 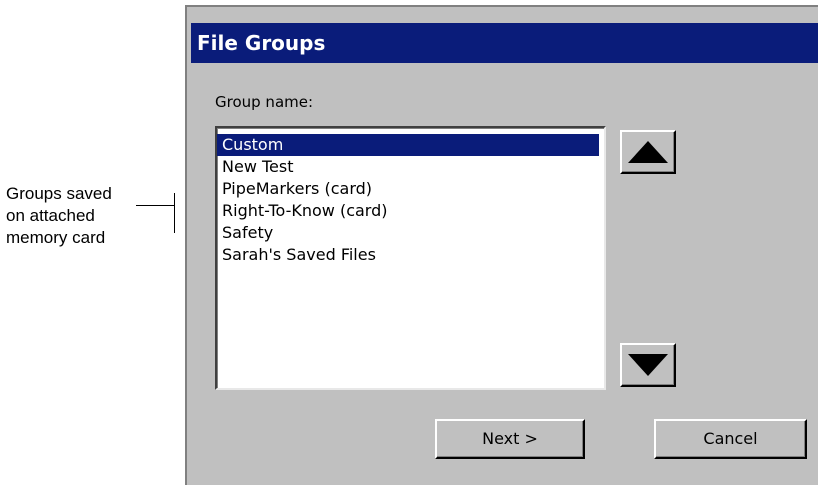 What do you see at coordinates (155, 205) in the screenshot?
I see `callout-leader-line` at bounding box center [155, 205].